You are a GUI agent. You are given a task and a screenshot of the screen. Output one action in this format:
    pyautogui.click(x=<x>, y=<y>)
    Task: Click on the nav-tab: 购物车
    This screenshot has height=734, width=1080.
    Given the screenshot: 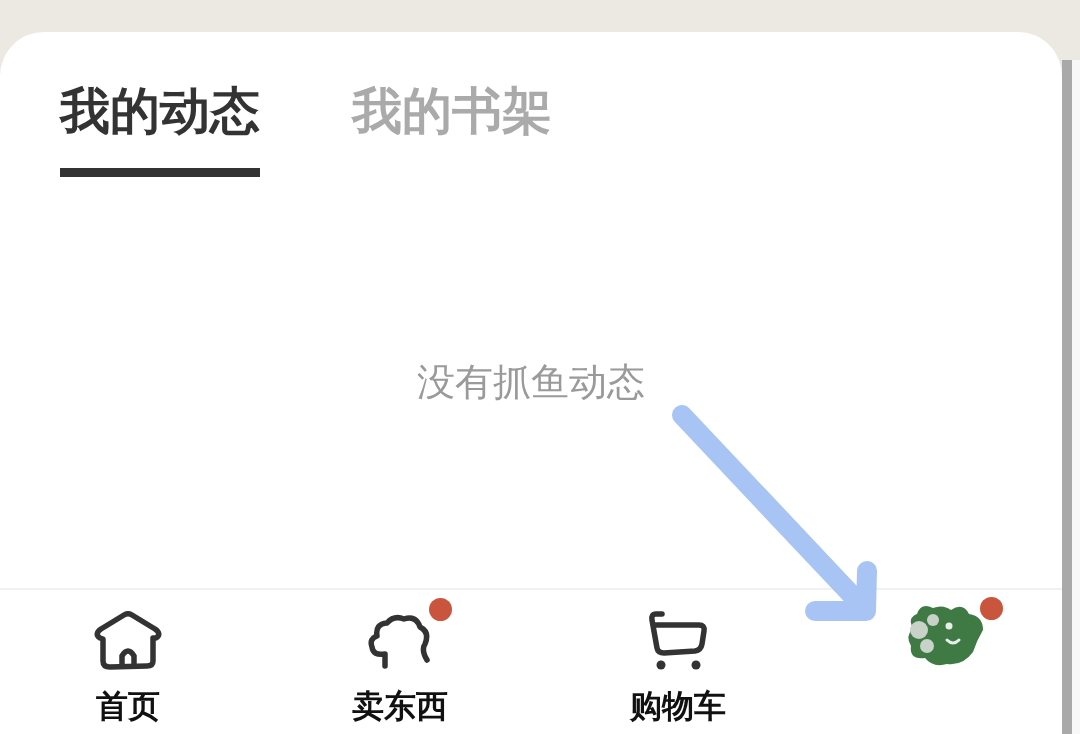 What is the action you would take?
    pyautogui.click(x=678, y=706)
    